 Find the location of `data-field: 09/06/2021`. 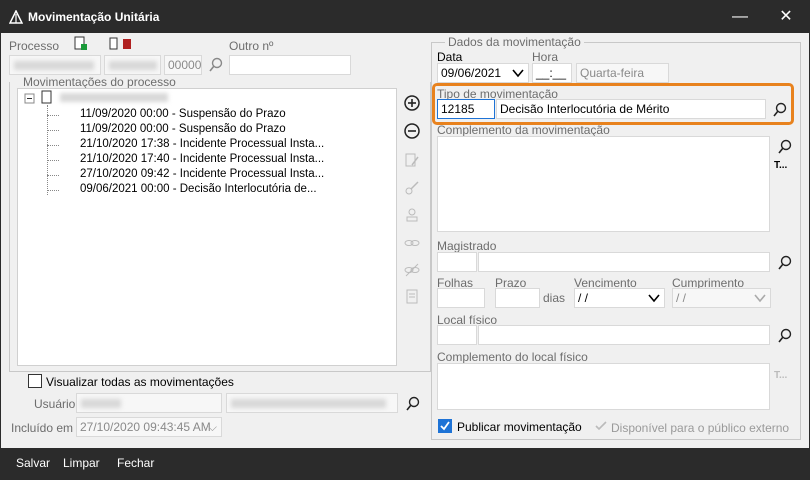

data-field: 09/06/2021 is located at coordinates (483, 73).